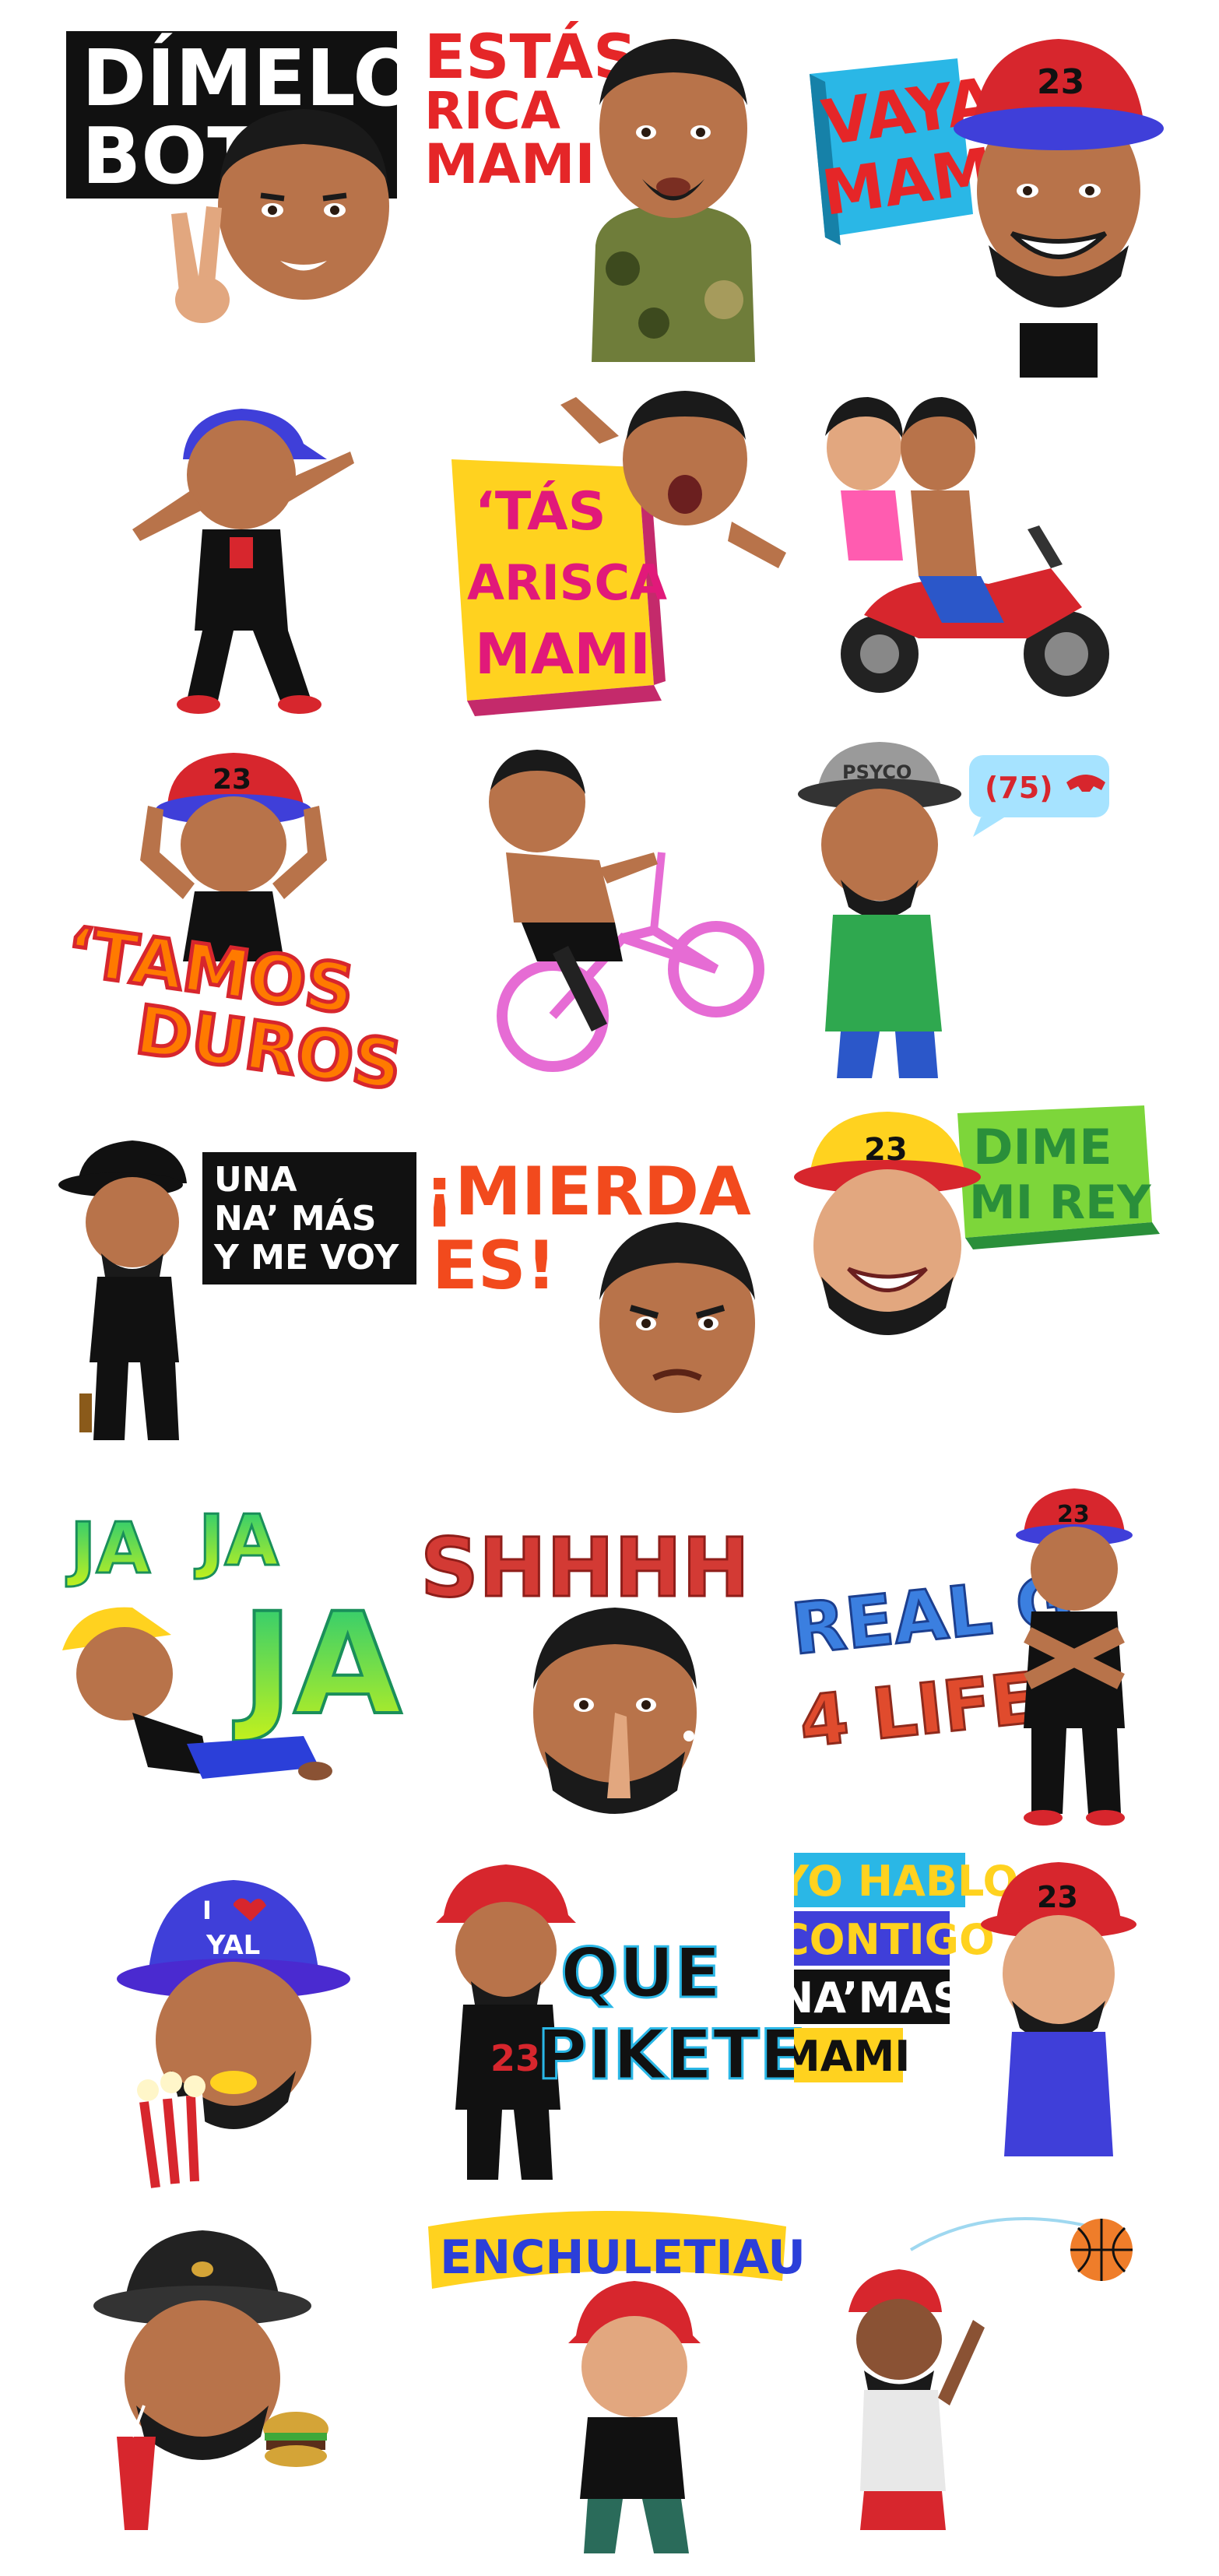  What do you see at coordinates (249, 2386) in the screenshot?
I see `sticker-burger` at bounding box center [249, 2386].